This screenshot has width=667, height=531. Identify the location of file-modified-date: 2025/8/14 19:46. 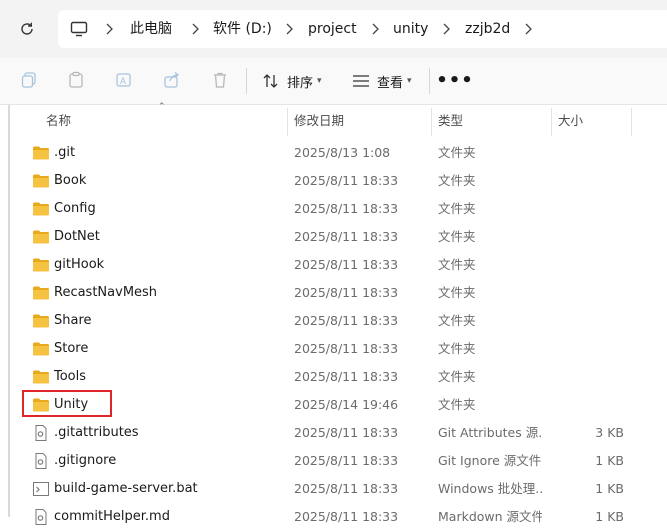
(346, 404).